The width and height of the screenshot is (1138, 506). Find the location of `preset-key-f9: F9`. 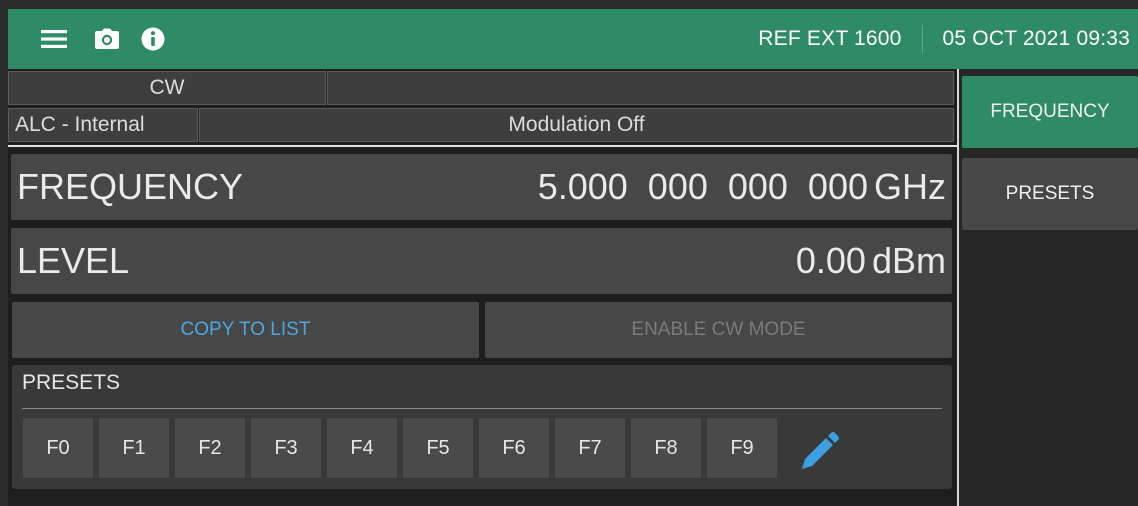

preset-key-f9: F9 is located at coordinates (742, 448).